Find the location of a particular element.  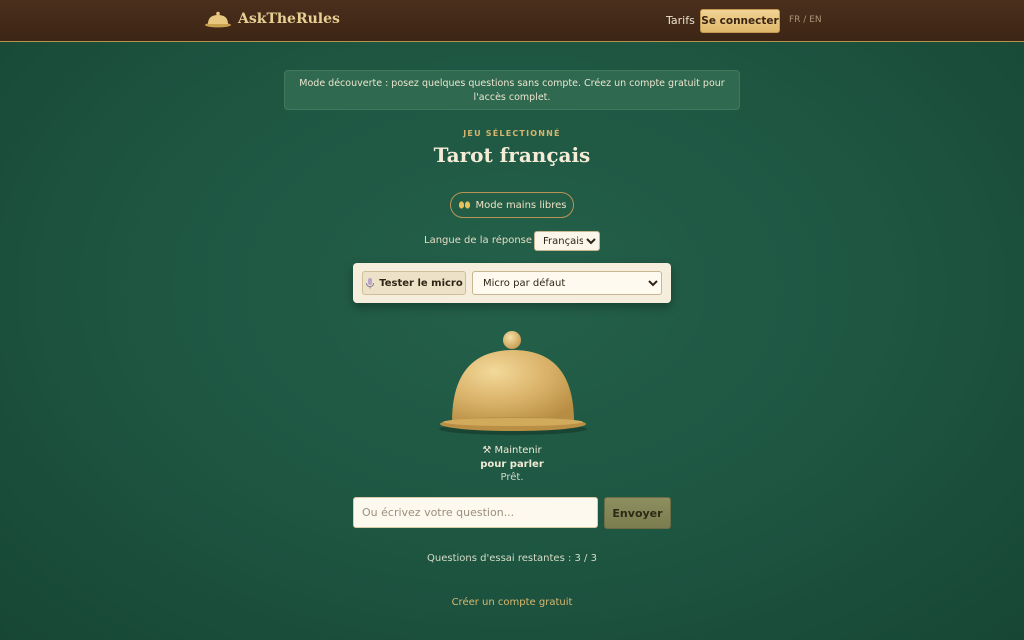

mic-panel: Tester le micro Micro par défaut is located at coordinates (512, 283).